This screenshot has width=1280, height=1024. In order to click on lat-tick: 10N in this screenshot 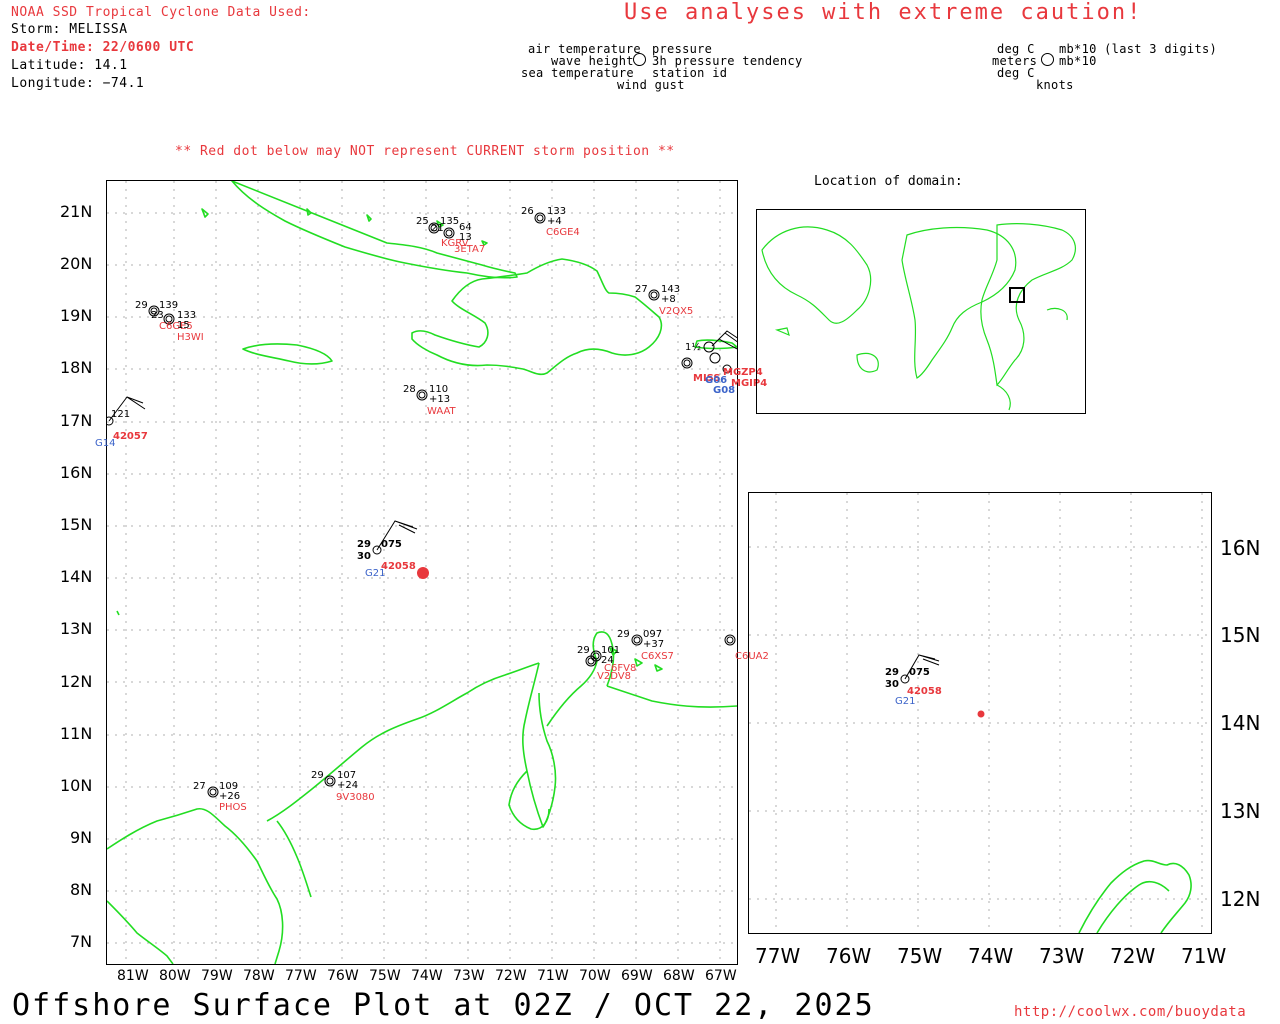, I will do `click(76, 785)`.